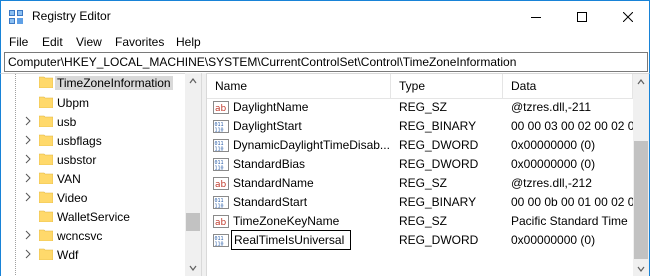 The image size is (650, 276). I want to click on tree-item-label: TimeZoneInformation, so click(114, 83).